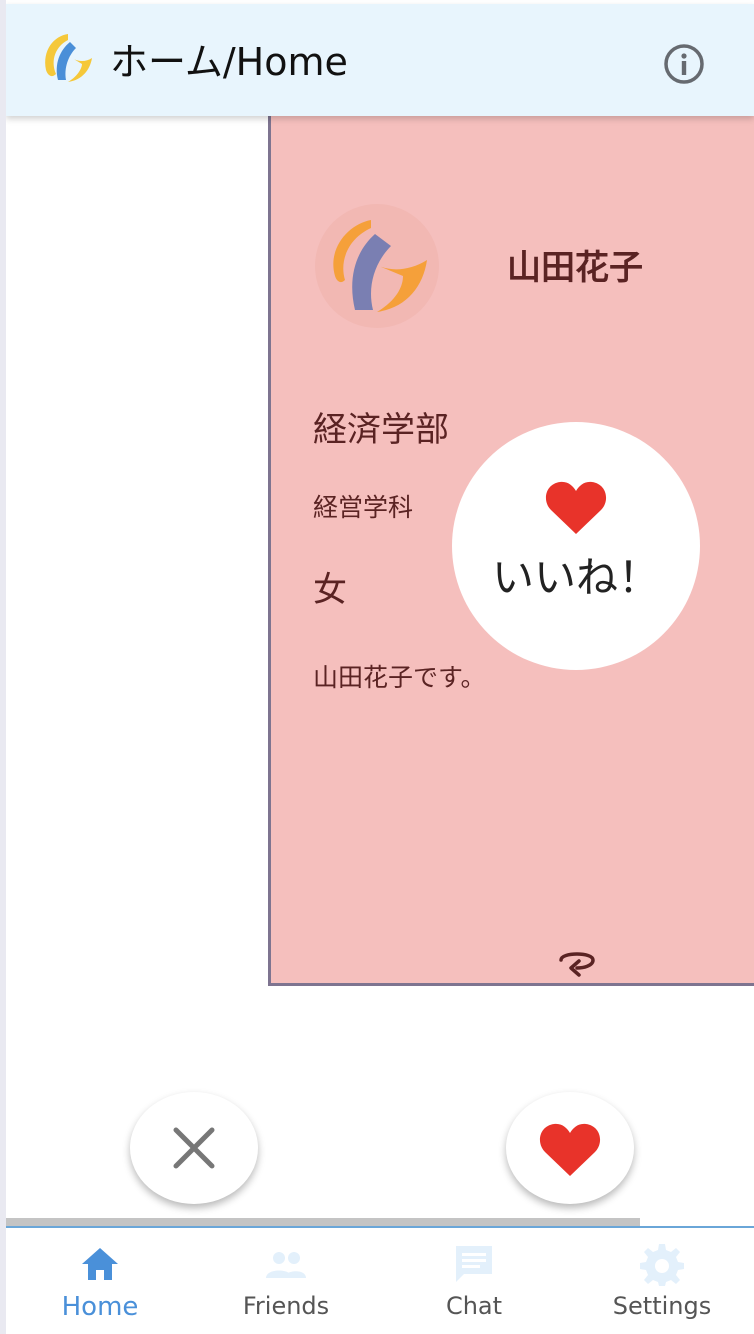  Describe the element at coordinates (68, 58) in the screenshot. I see `app-logo-icon` at that location.